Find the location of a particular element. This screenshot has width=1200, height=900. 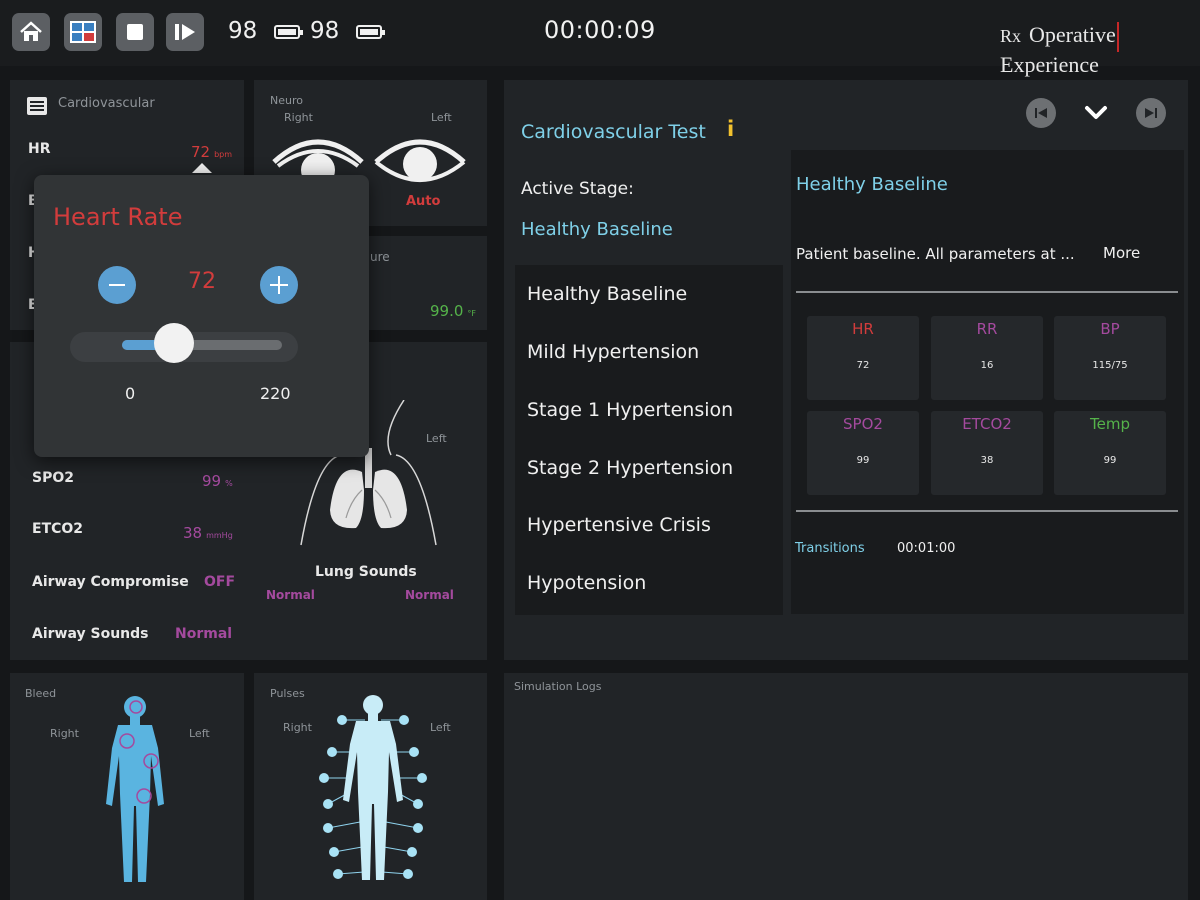

airway-compromise-value: OFF is located at coordinates (219, 582).